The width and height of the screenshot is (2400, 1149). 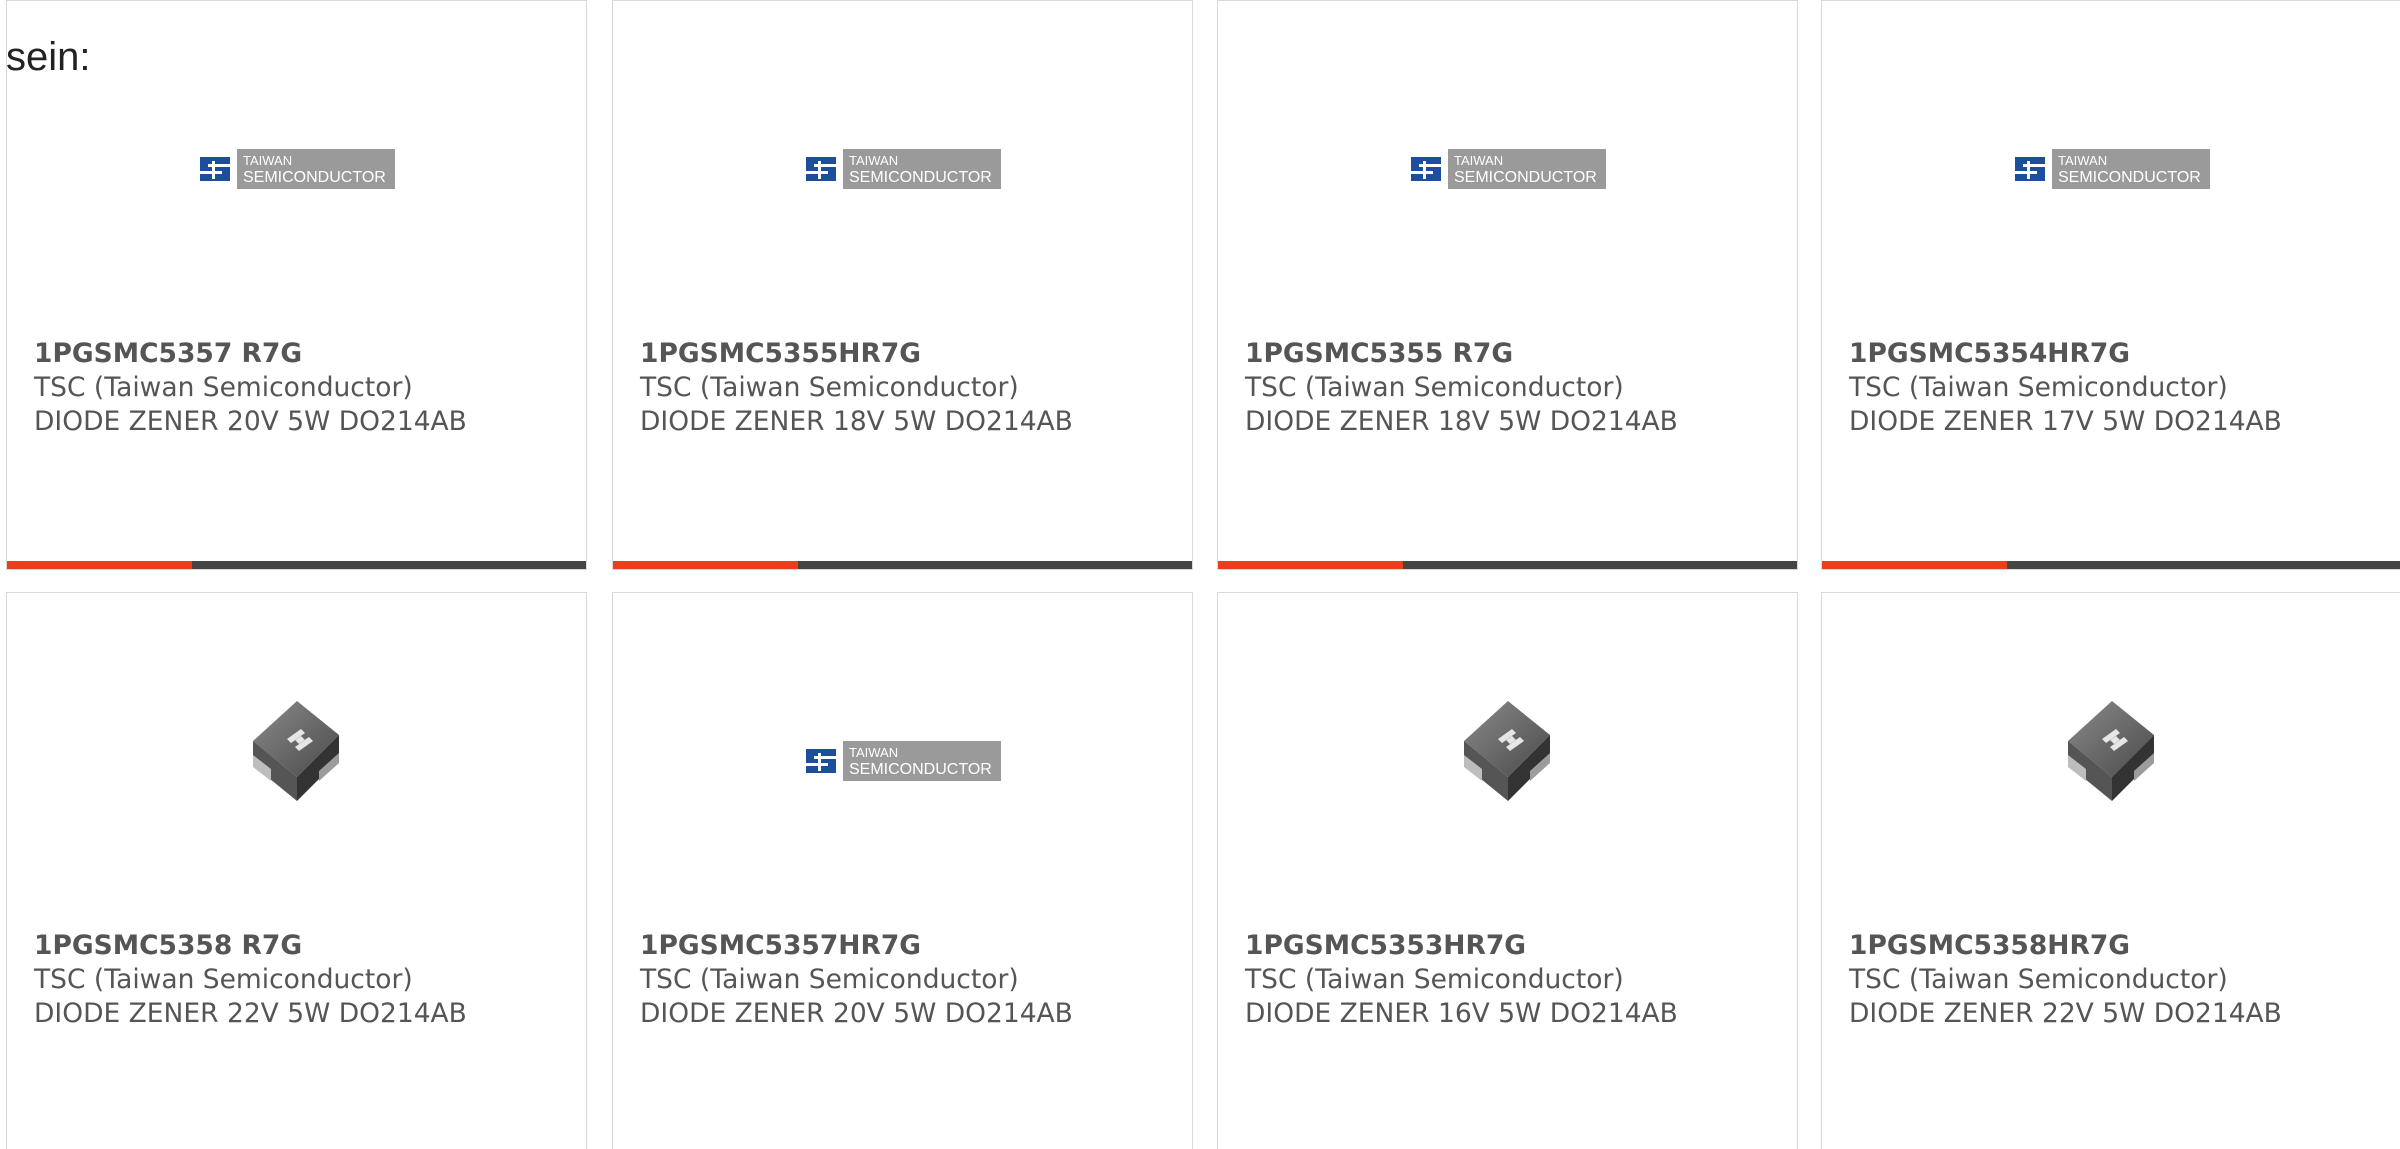 I want to click on part-number: 1PGSMC5355 R7G, so click(x=1516, y=354).